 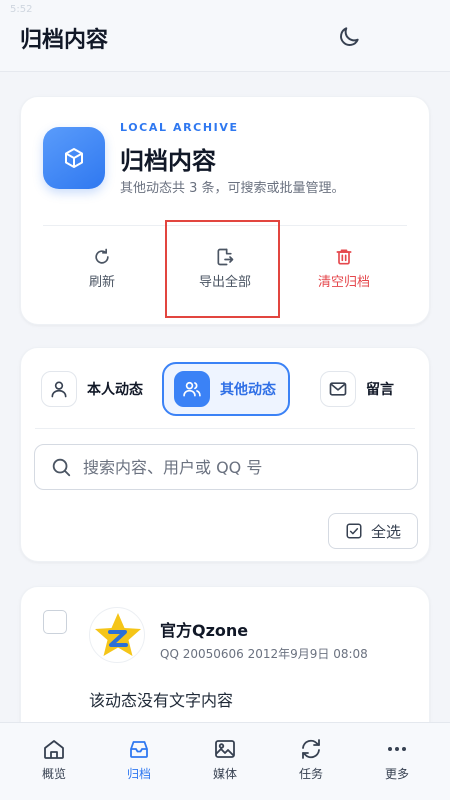 I want to click on more-icon, so click(x=397, y=749).